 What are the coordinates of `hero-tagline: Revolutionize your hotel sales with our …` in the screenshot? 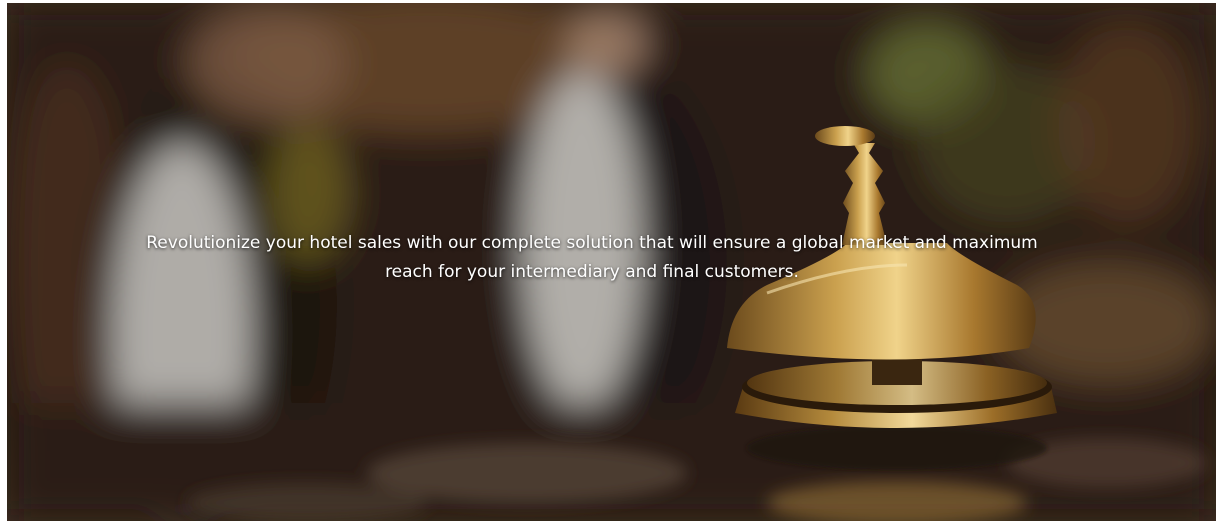 It's located at (592, 257).